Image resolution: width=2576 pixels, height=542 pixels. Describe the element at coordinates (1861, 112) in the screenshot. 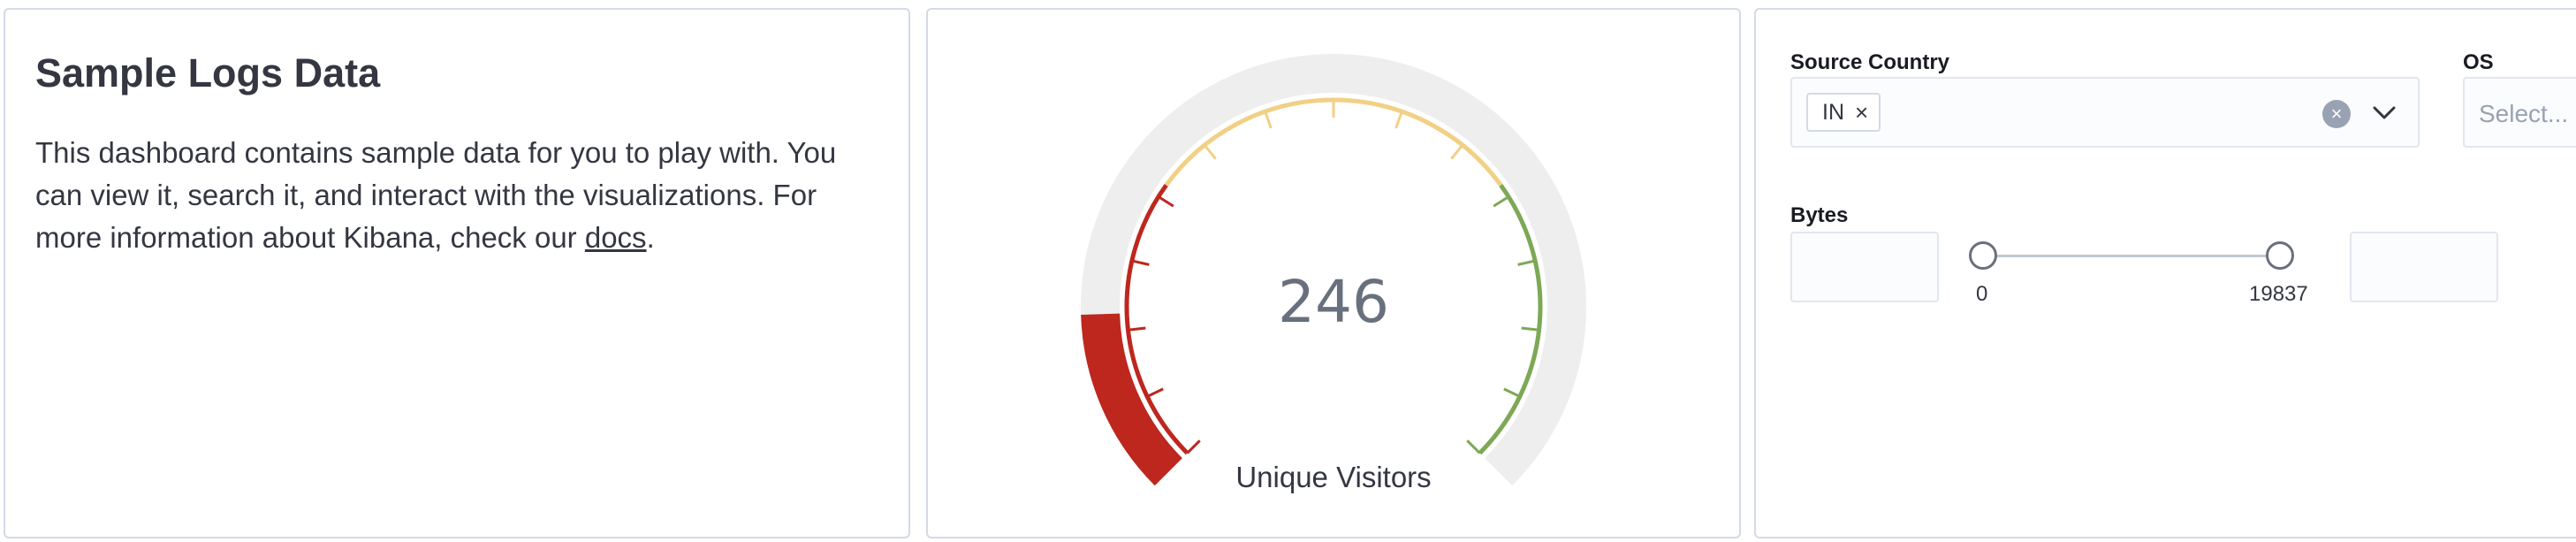

I see `cross-icon: ×` at that location.